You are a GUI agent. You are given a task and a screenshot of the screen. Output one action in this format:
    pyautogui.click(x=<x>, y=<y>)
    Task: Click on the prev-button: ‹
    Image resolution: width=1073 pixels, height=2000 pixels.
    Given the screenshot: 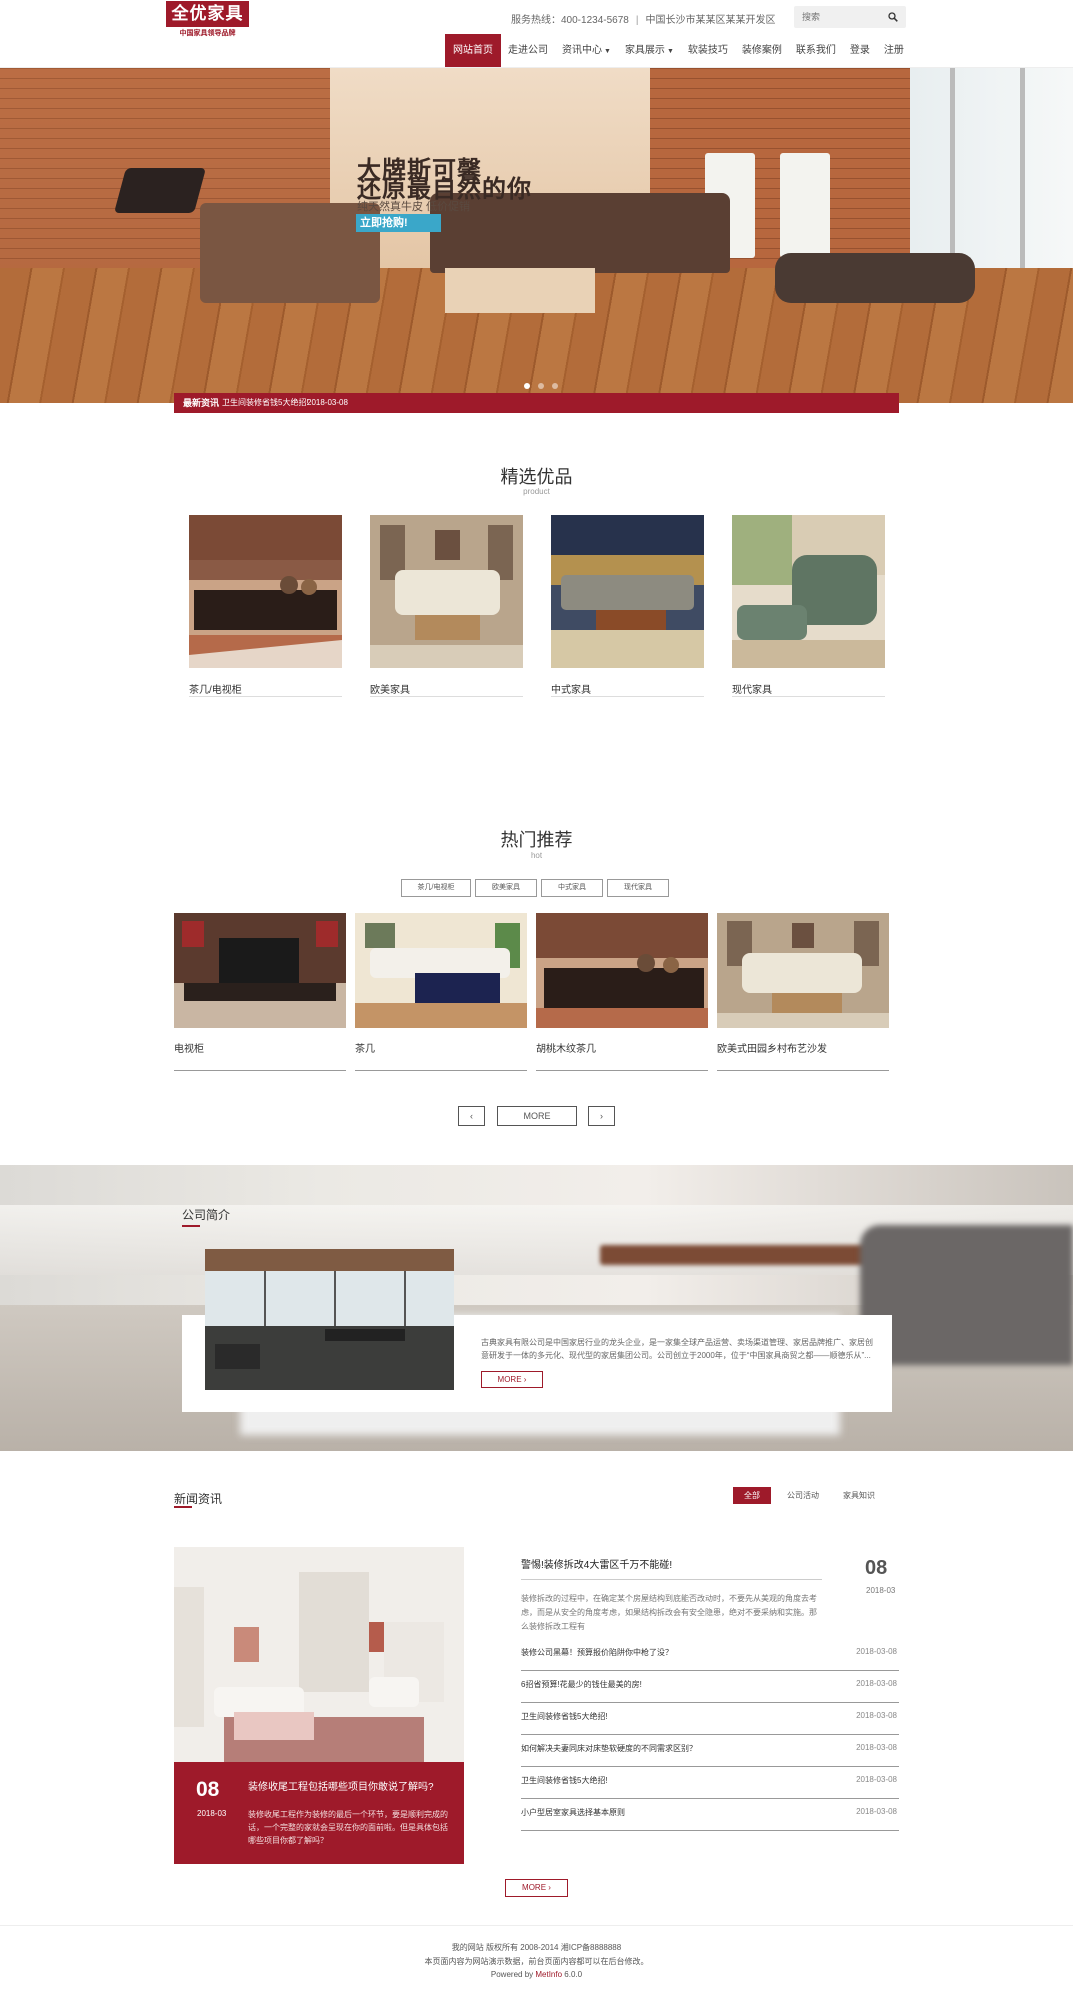 What is the action you would take?
    pyautogui.click(x=471, y=1116)
    